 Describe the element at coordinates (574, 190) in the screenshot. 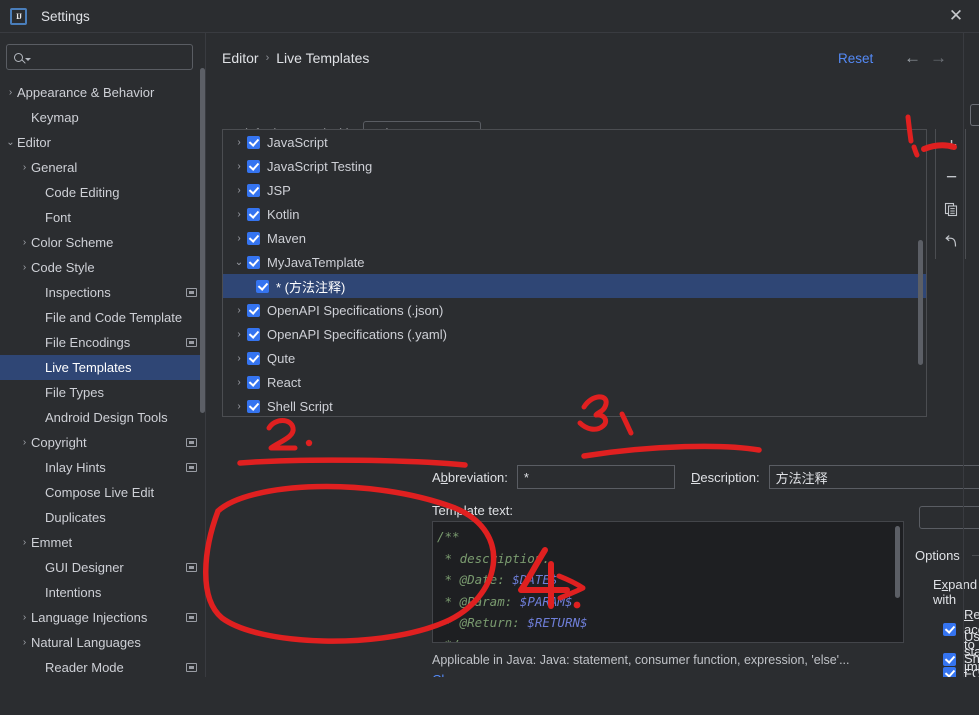

I see `template-row: › JSP` at that location.